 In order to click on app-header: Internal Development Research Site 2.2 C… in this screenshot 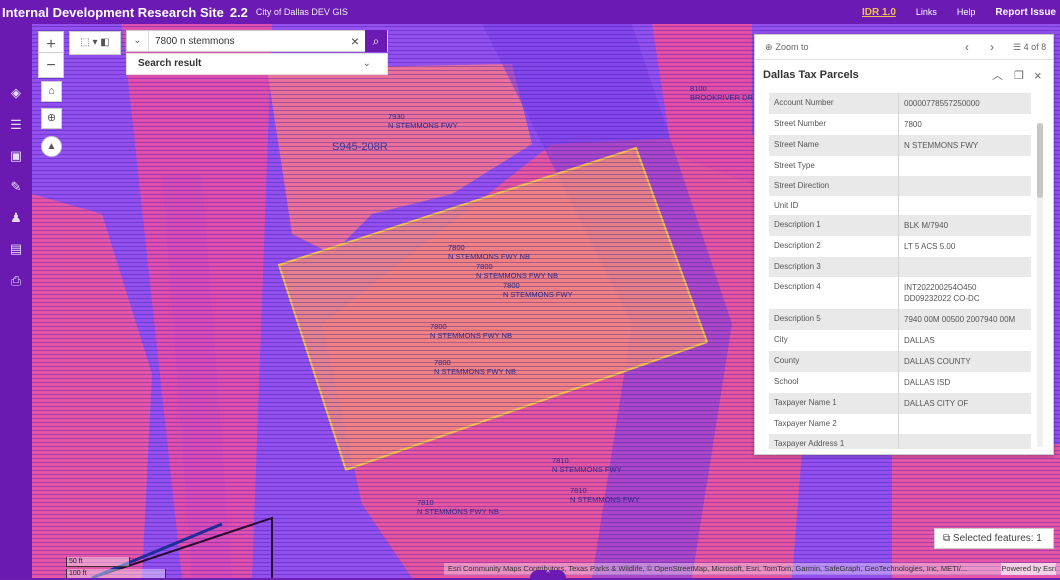, I will do `click(530, 12)`.